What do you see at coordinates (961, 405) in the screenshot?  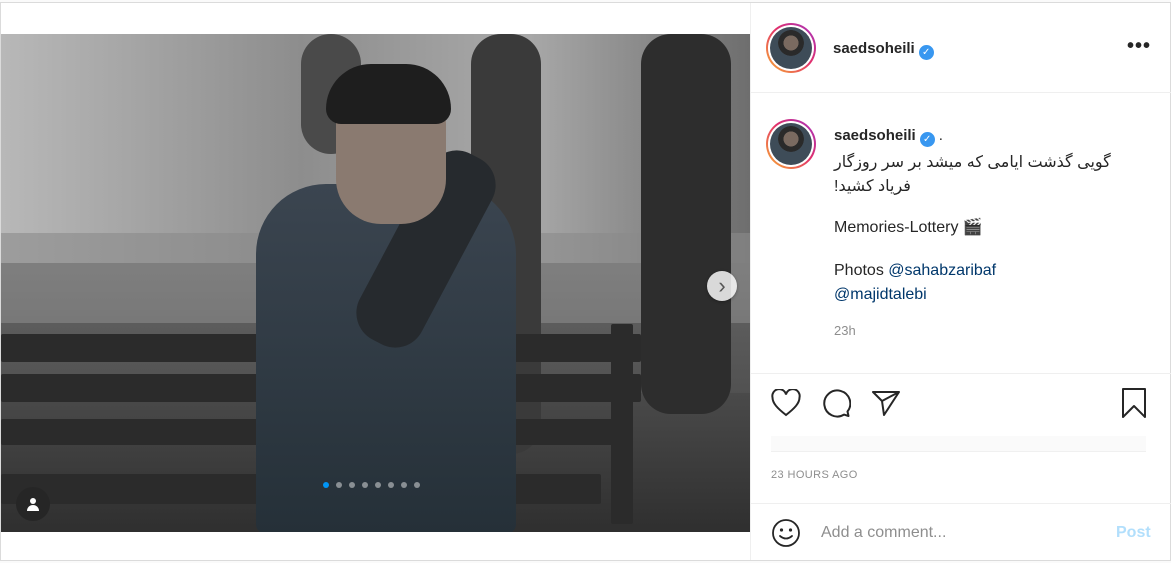 I see `action-bar` at bounding box center [961, 405].